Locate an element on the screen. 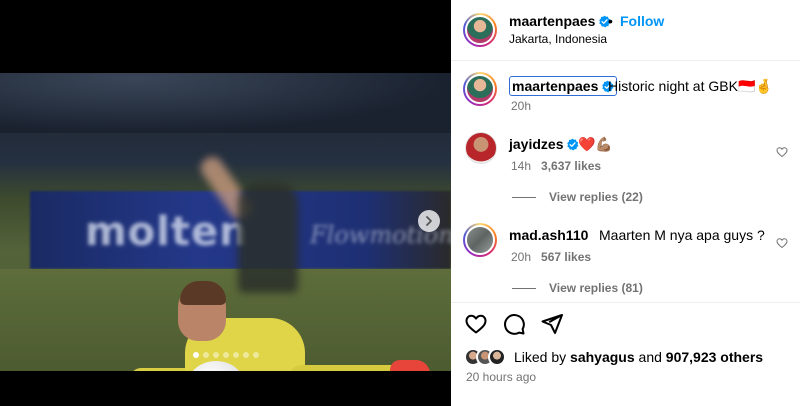 The width and height of the screenshot is (800, 406). view-replies-button: View replies (22) is located at coordinates (596, 197).